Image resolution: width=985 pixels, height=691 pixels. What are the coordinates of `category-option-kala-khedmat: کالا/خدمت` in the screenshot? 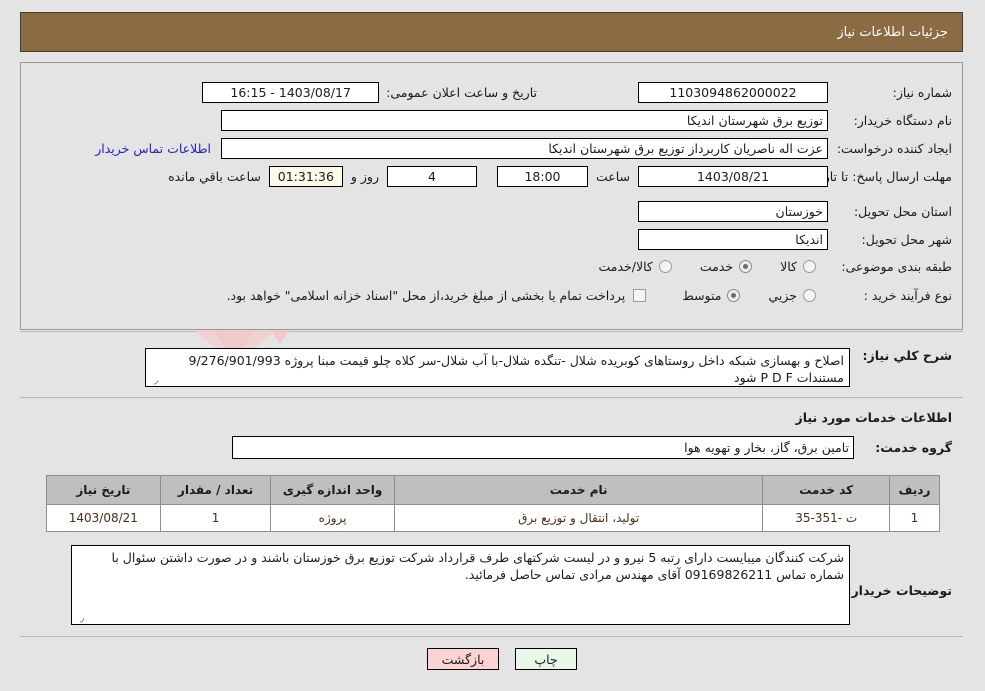 It's located at (635, 266).